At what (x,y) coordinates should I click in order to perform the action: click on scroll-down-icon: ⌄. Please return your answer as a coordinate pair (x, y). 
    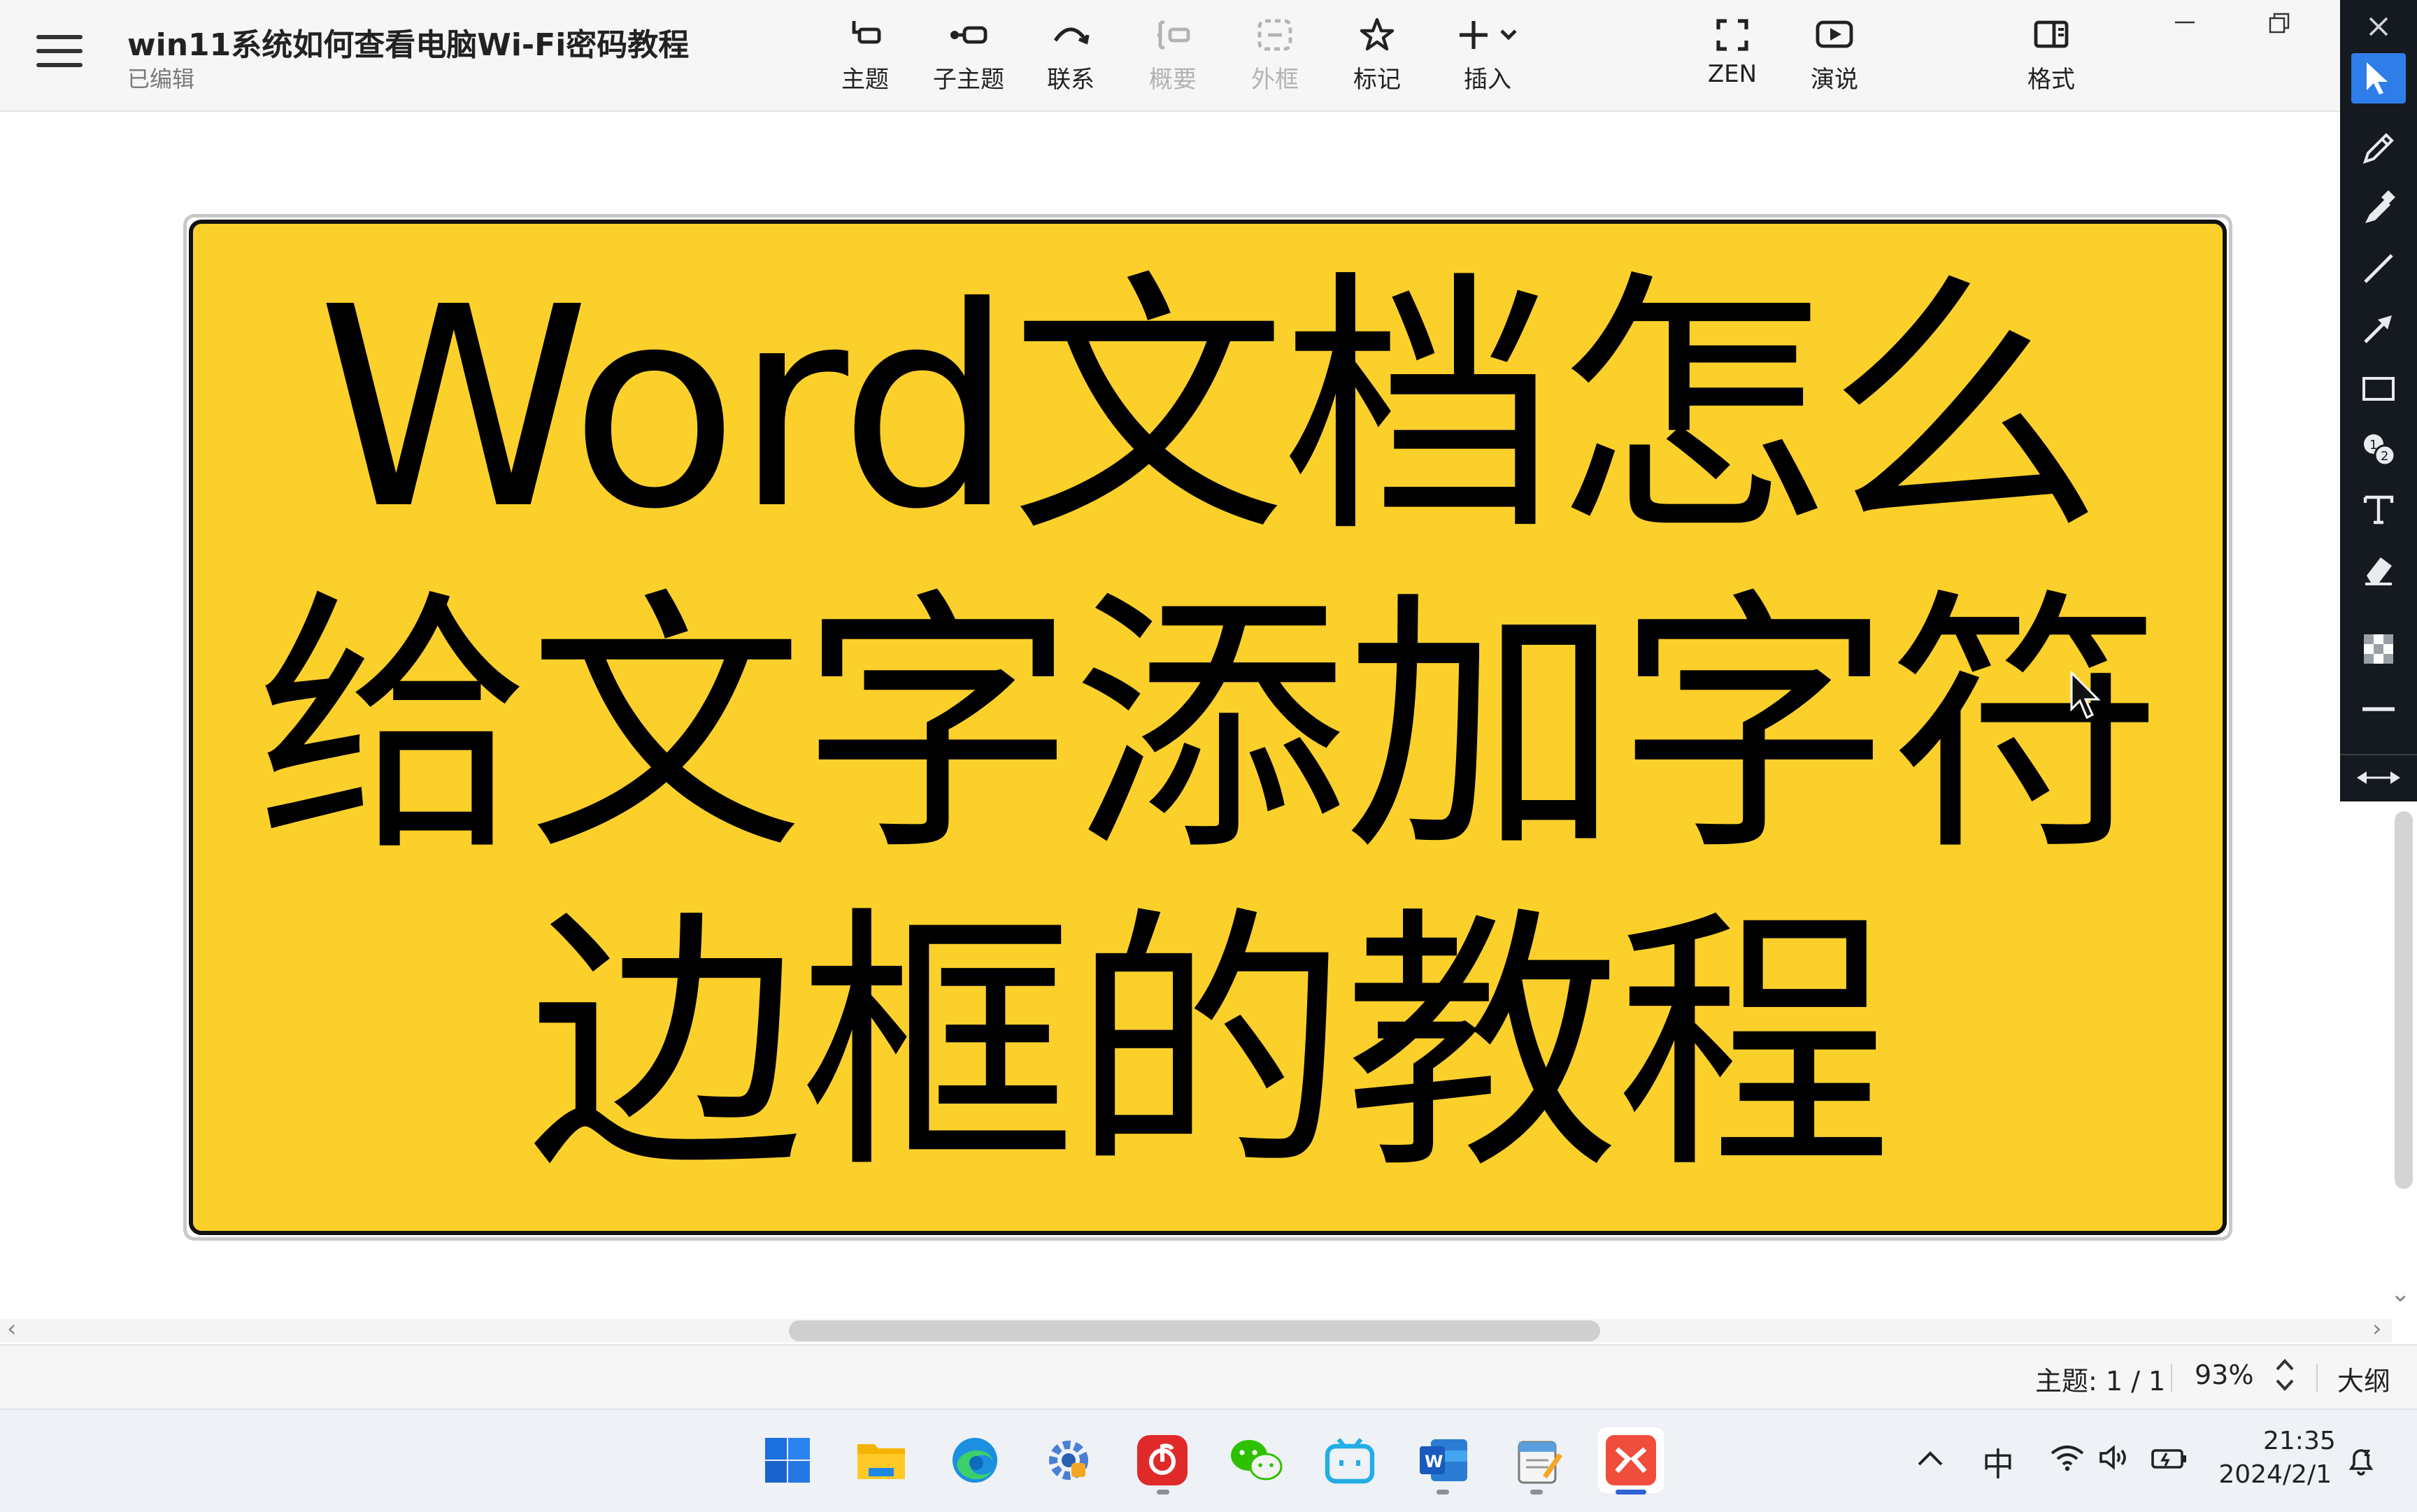
    Looking at the image, I should click on (2400, 1294).